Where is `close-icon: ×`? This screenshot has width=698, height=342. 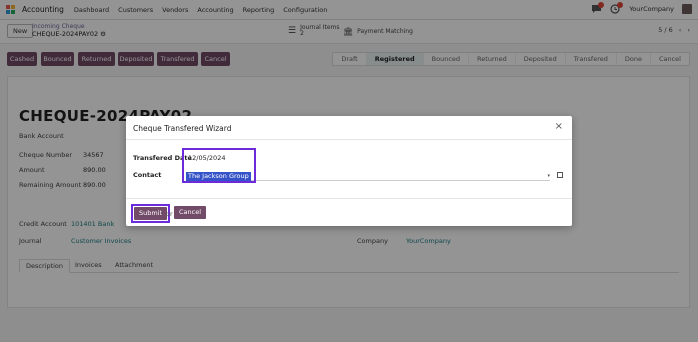
close-icon: × is located at coordinates (559, 127).